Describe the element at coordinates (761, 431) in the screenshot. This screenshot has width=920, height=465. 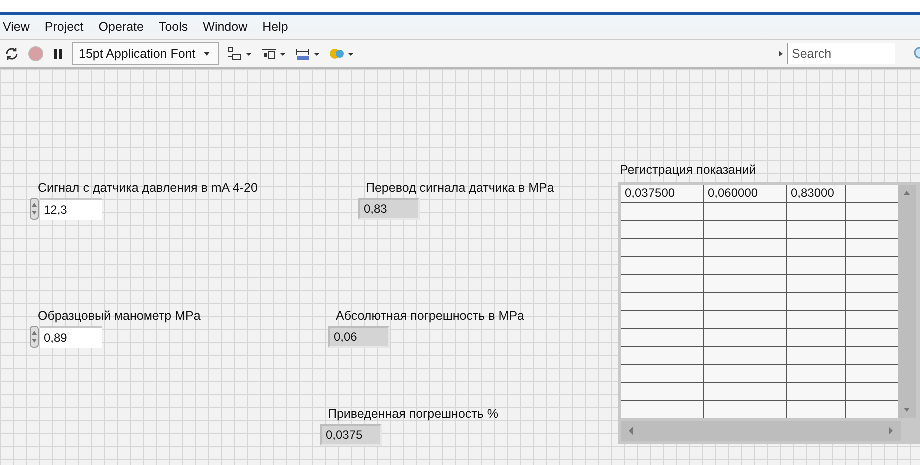
I see `horizontal-scrollbar` at that location.